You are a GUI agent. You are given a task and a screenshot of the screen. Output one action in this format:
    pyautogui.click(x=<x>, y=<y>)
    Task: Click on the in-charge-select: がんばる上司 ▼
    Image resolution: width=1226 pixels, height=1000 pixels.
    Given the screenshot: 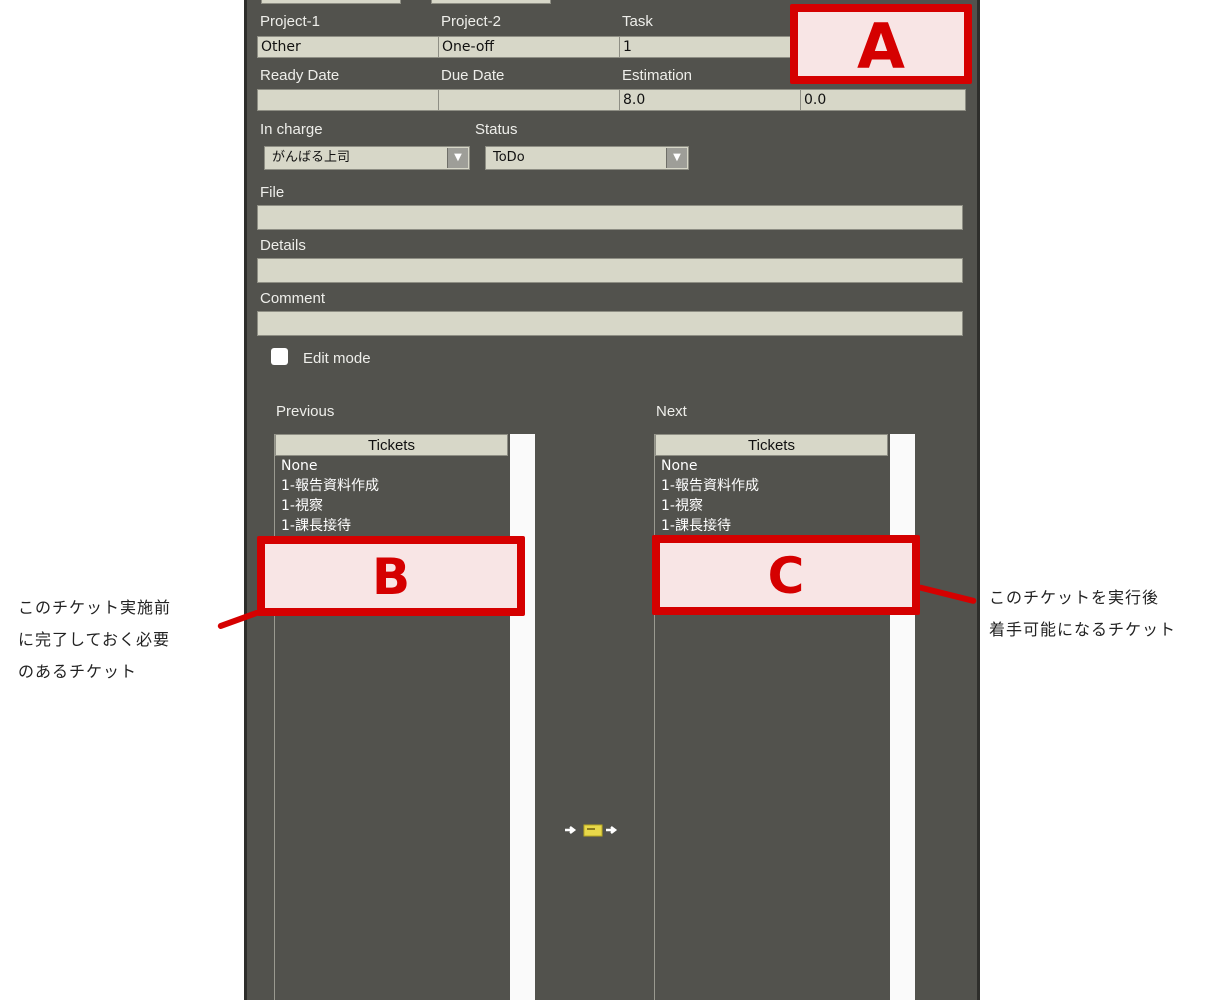 What is the action you would take?
    pyautogui.click(x=367, y=158)
    